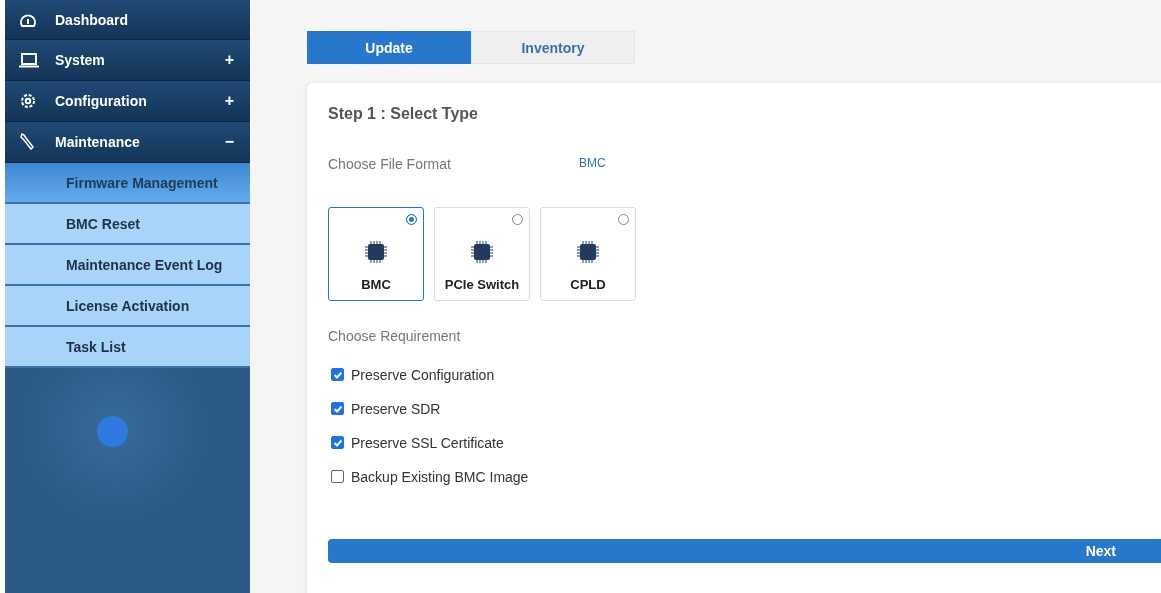 The height and width of the screenshot is (593, 1161). What do you see at coordinates (28, 101) in the screenshot?
I see `gear-icon` at bounding box center [28, 101].